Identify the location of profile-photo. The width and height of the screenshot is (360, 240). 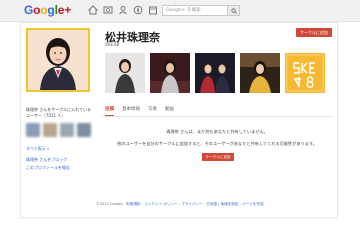
(58, 60).